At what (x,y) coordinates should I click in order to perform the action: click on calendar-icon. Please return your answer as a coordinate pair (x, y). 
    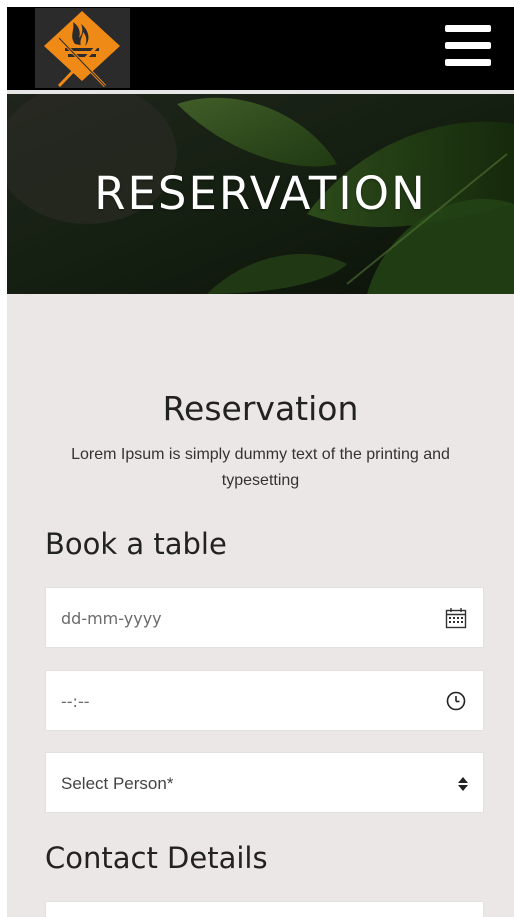
    Looking at the image, I should click on (456, 618).